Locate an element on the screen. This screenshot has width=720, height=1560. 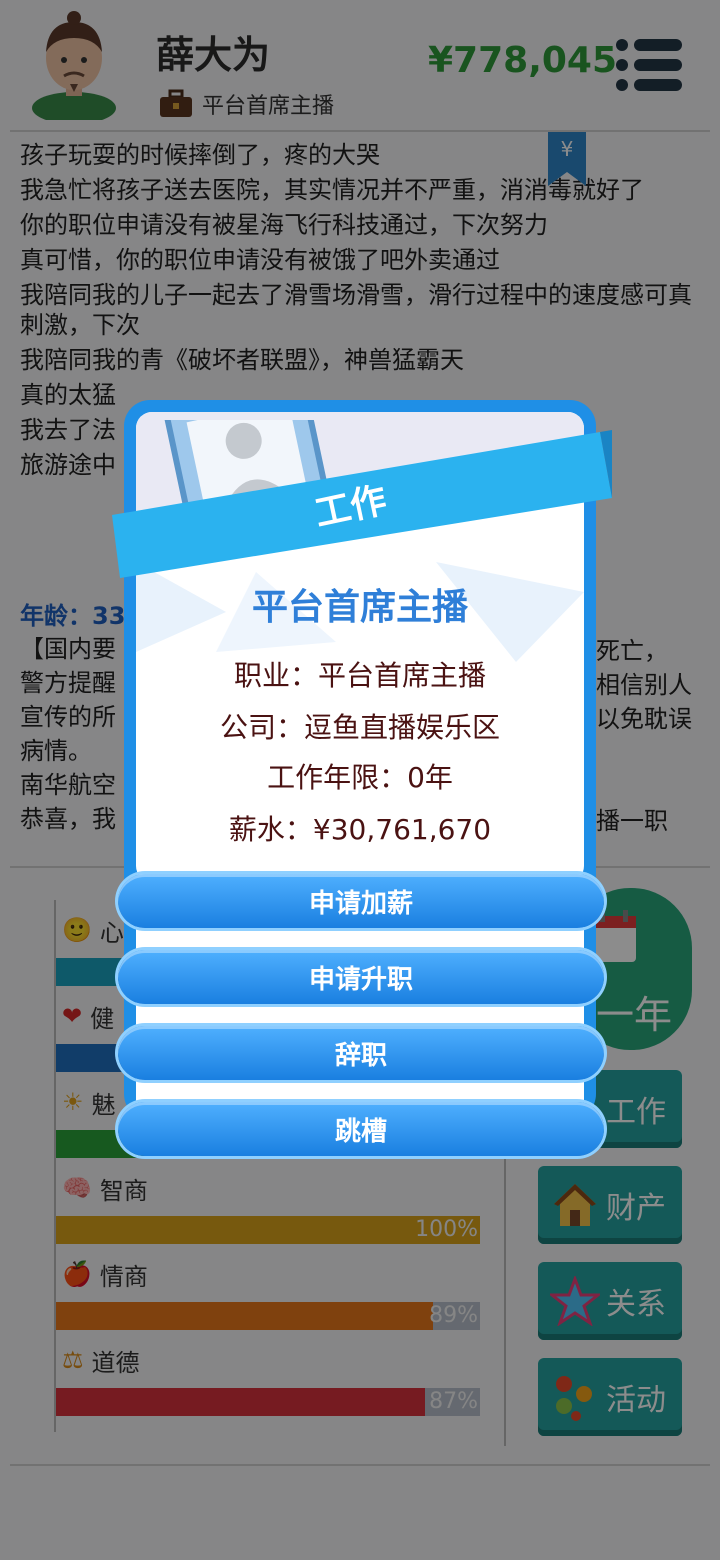
job-occupation: 职业：平台首席主播 is located at coordinates (359, 675).